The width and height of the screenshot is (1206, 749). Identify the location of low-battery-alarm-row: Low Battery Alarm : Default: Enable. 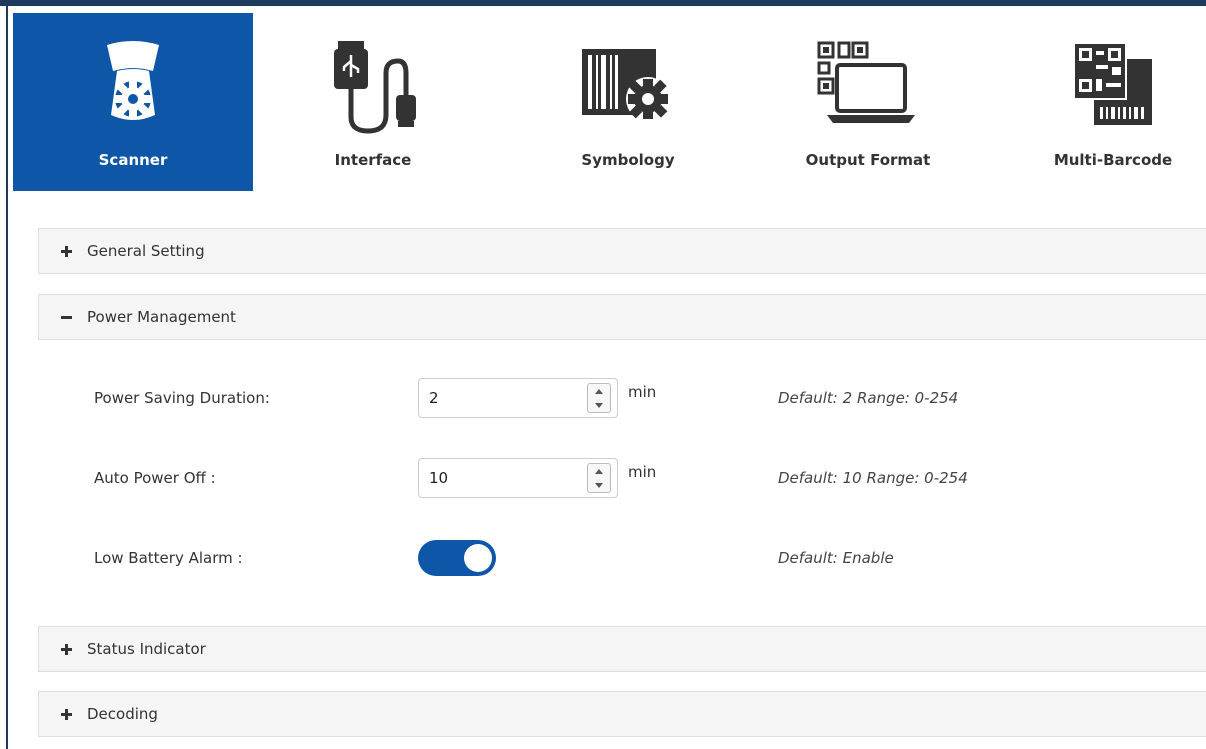
(622, 558).